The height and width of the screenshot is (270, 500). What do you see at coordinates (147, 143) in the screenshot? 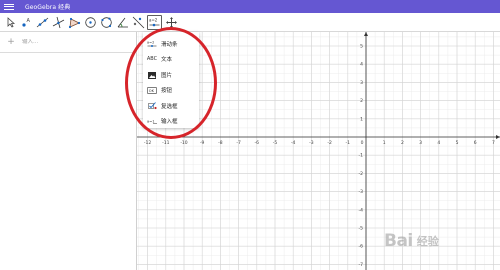
I see `x-tick-label: -12` at bounding box center [147, 143].